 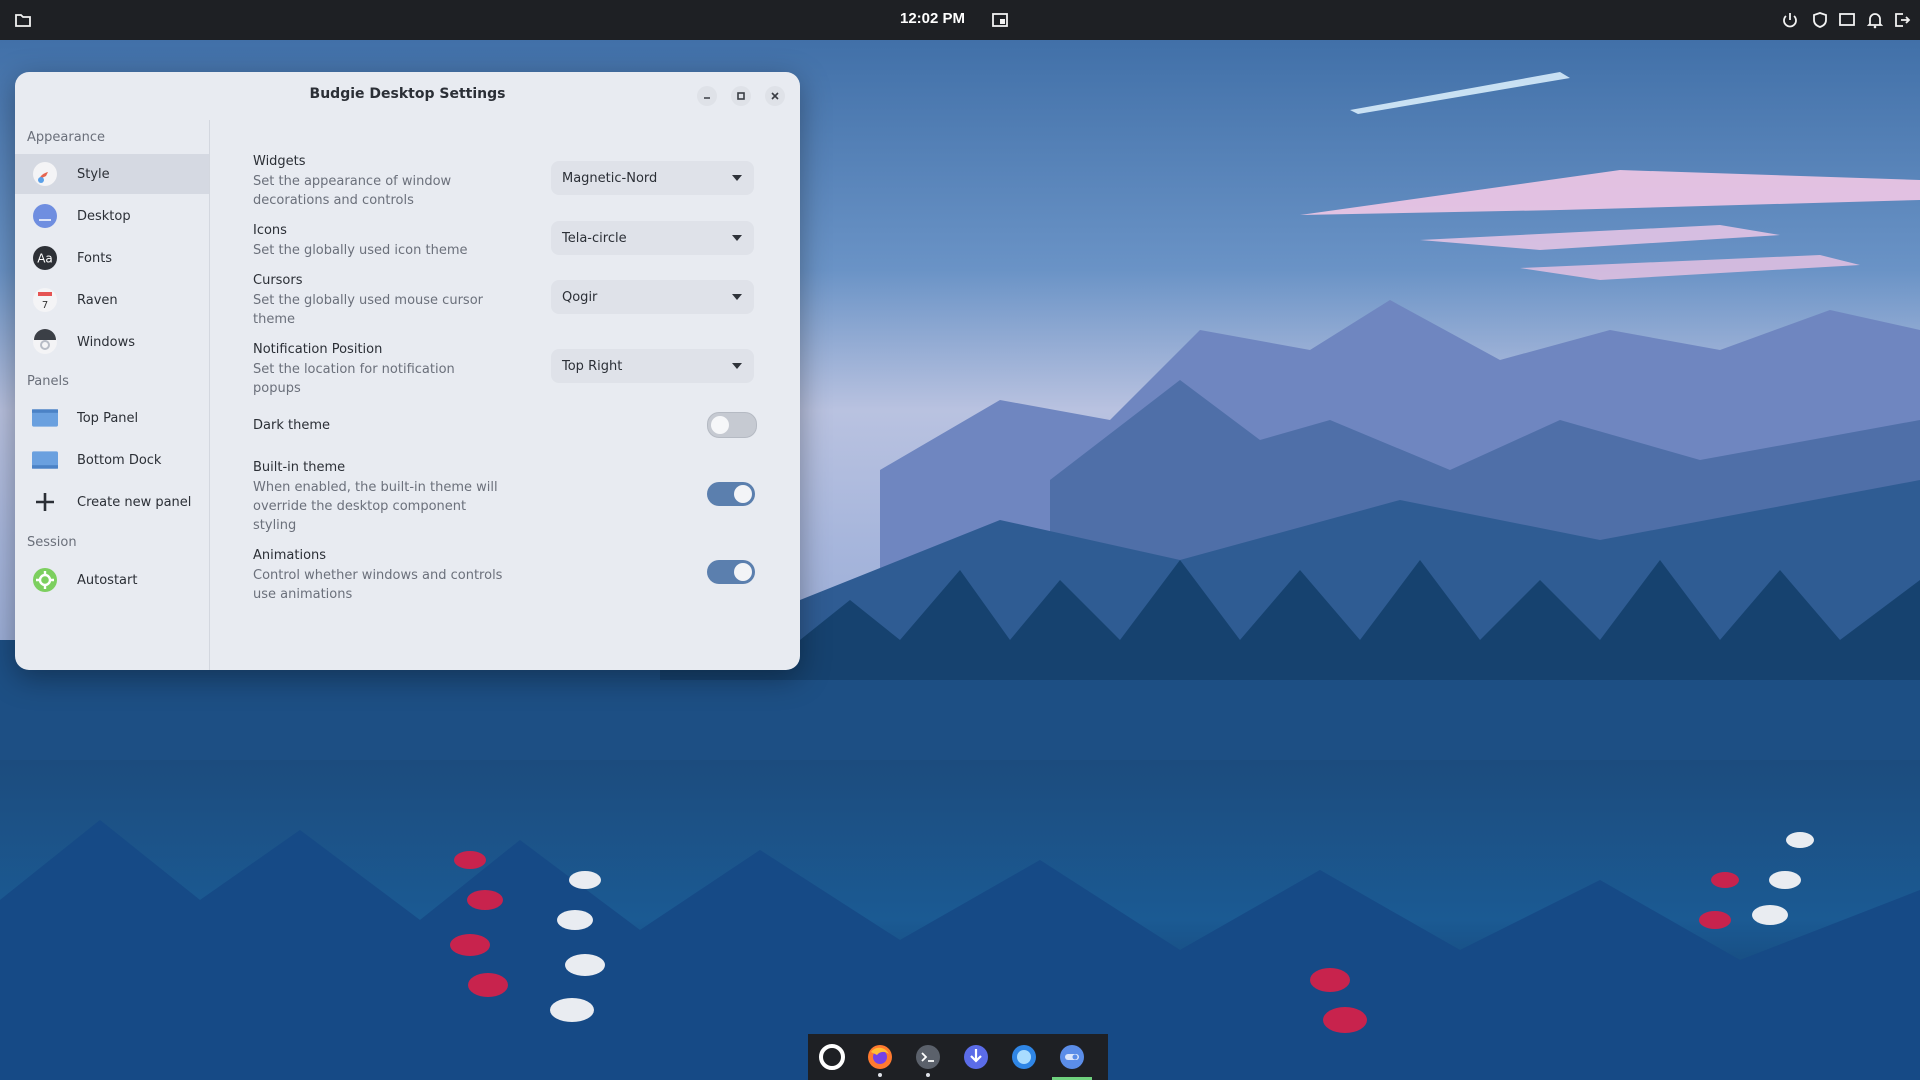 I want to click on svg-text: 7, so click(x=45, y=305).